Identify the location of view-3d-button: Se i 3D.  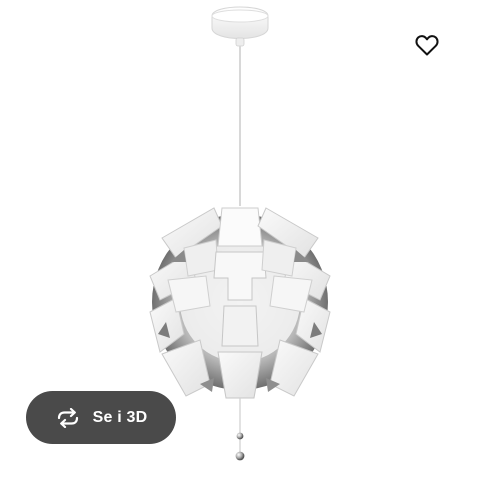
(101, 417).